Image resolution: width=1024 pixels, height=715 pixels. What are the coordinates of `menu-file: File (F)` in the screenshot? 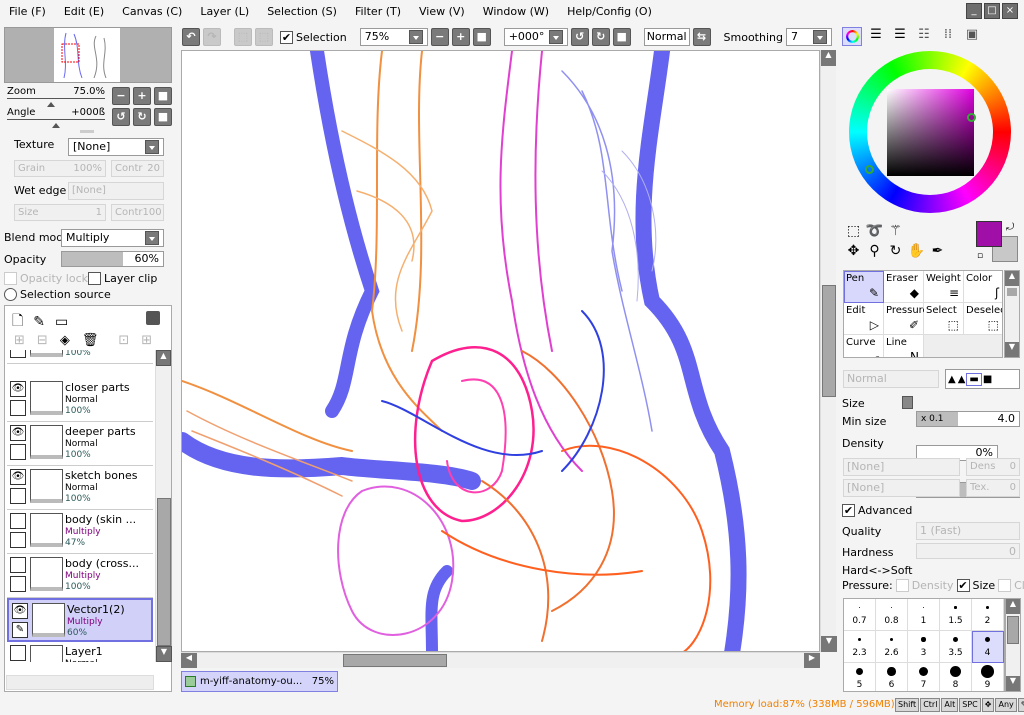 It's located at (27, 11).